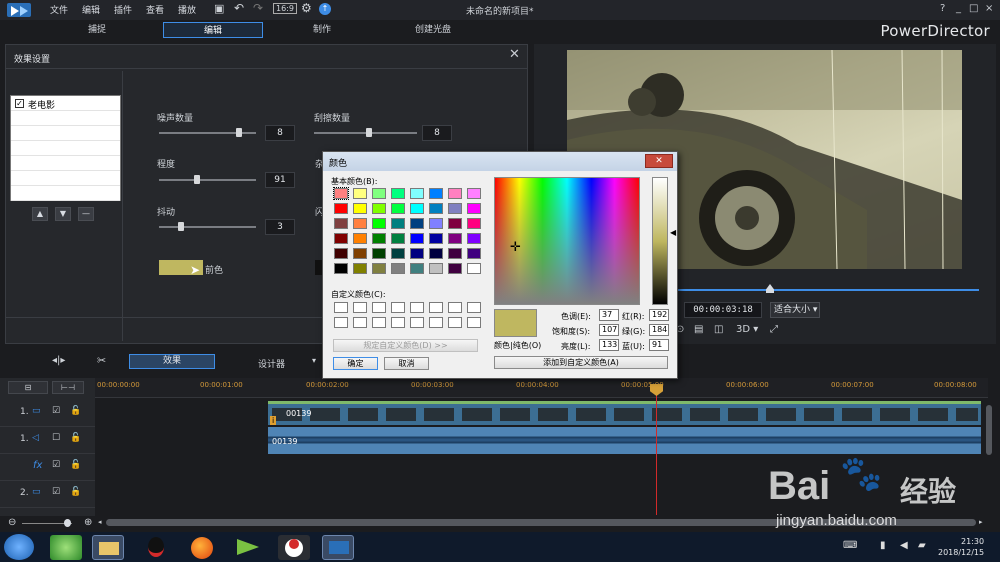  I want to click on restore-button: □, so click(973, 8).